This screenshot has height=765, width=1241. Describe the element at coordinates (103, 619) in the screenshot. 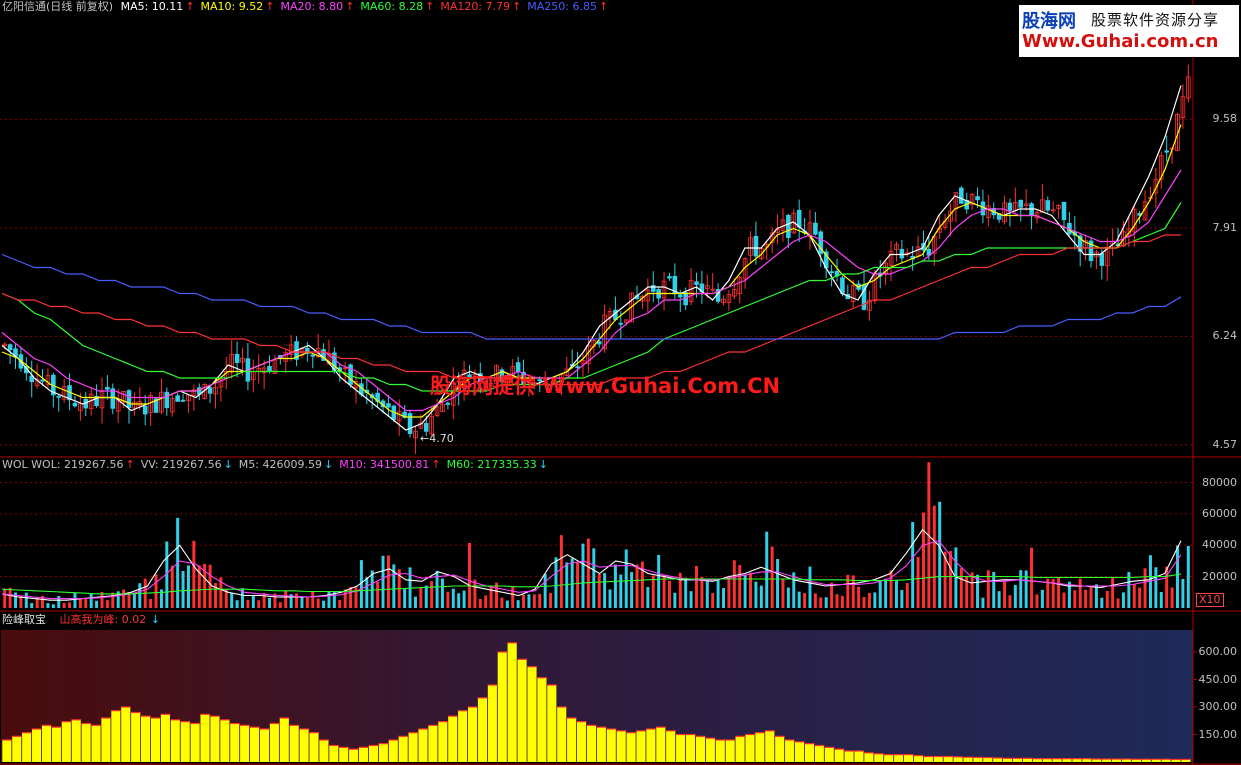

I see `indicator-line-label: 山高我为峰: 0.02` at that location.